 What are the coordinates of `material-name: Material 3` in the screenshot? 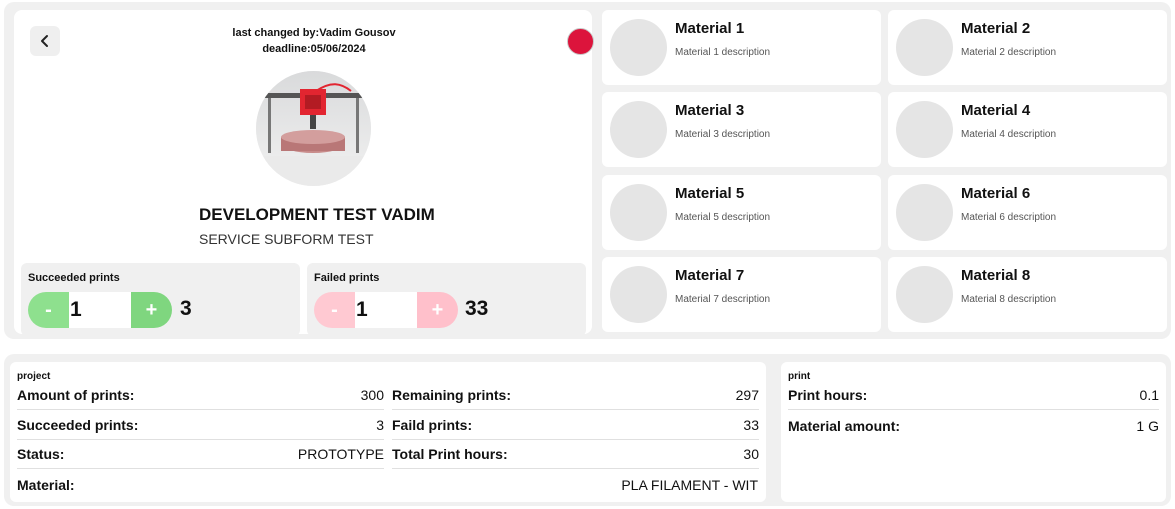 It's located at (710, 110).